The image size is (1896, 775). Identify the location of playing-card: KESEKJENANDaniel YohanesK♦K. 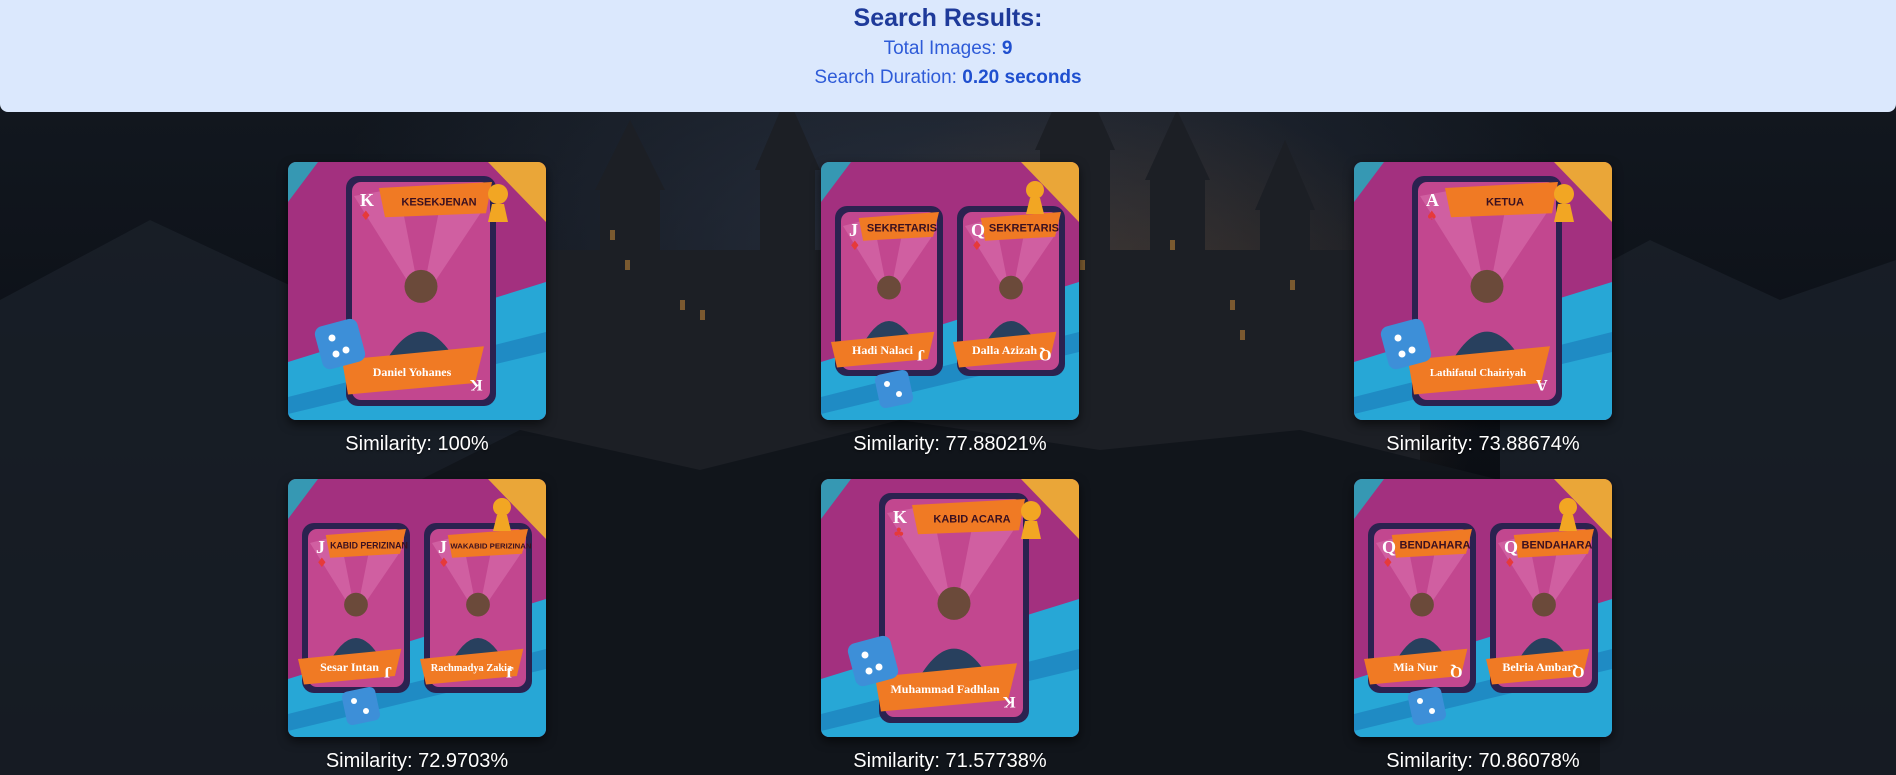
(419, 291).